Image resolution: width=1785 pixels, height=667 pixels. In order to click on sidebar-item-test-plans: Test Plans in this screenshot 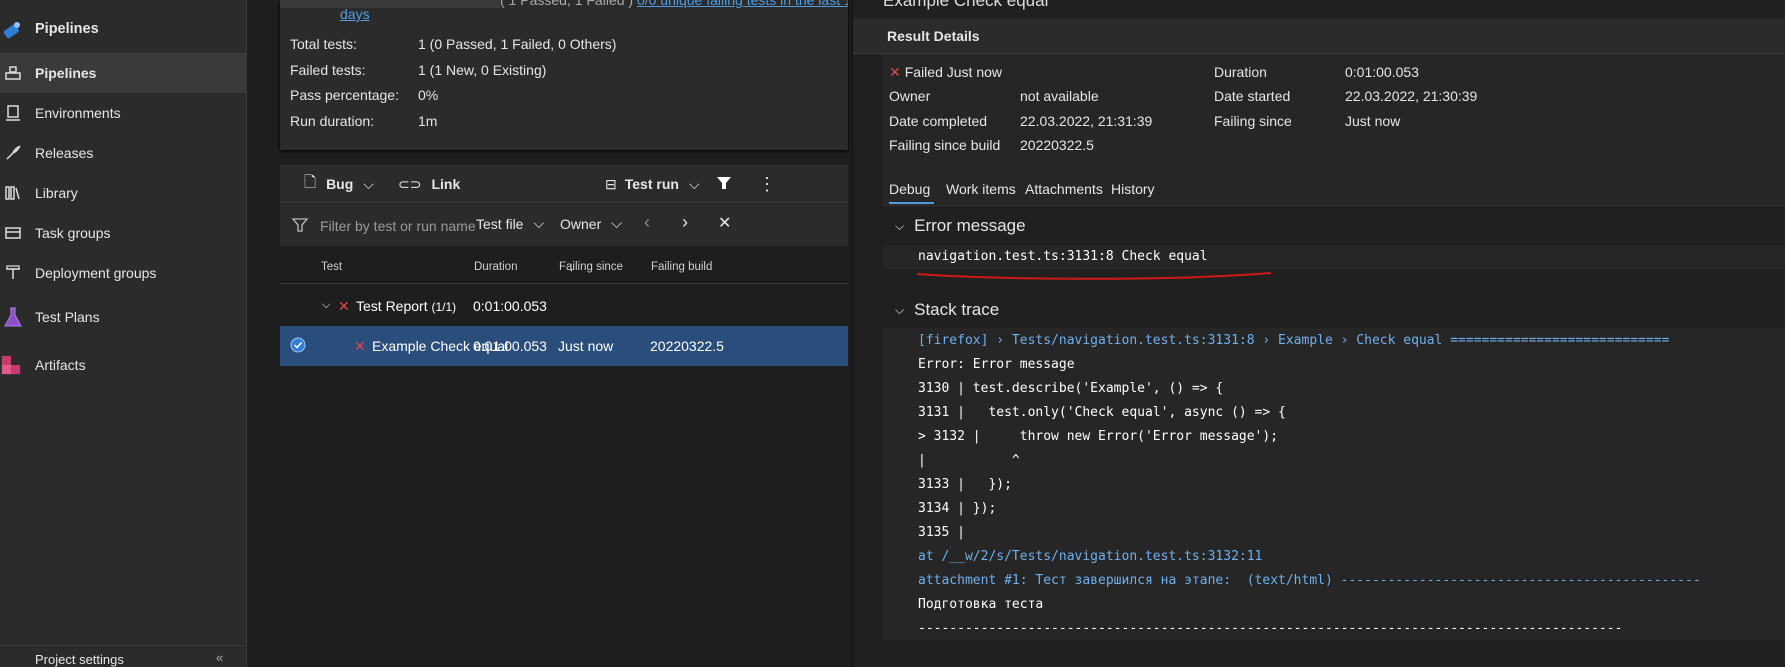, I will do `click(123, 317)`.